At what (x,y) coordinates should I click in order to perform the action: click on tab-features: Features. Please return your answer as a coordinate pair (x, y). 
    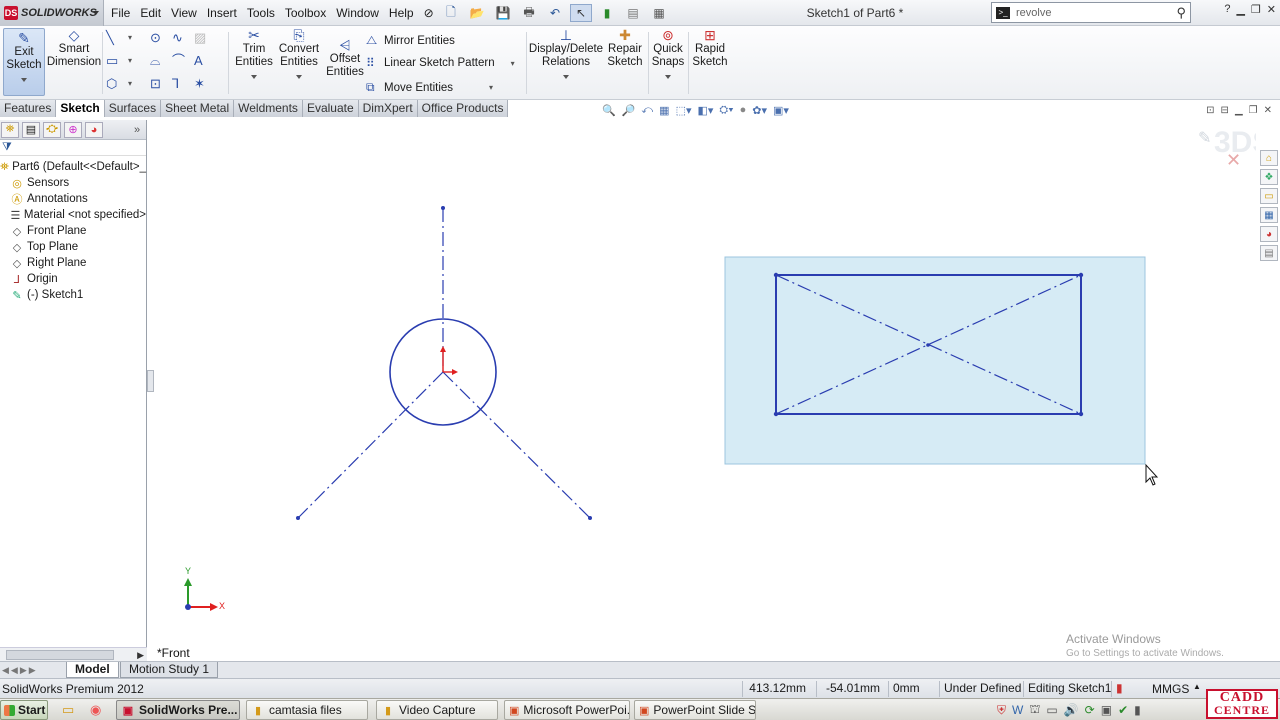
    Looking at the image, I should click on (28, 108).